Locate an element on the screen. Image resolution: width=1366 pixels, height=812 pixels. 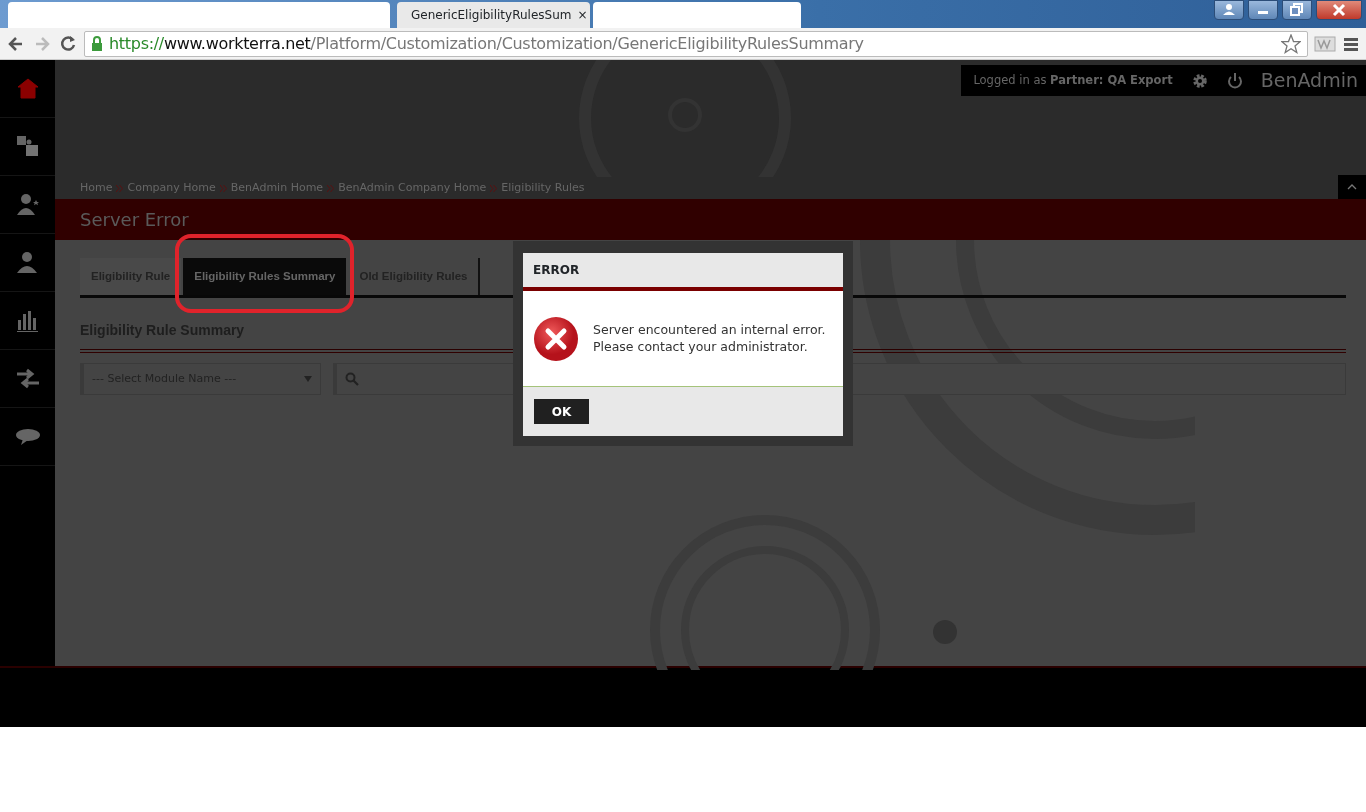
dropdown-caret-icon is located at coordinates (308, 379).